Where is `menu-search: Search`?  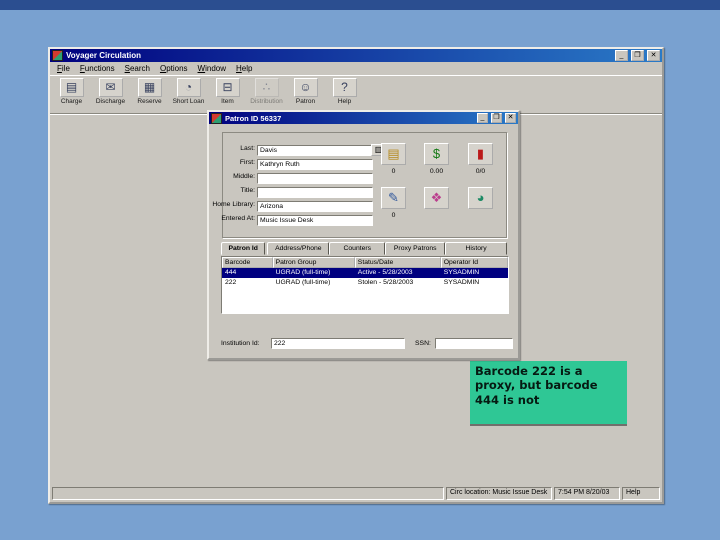 menu-search: Search is located at coordinates (137, 68).